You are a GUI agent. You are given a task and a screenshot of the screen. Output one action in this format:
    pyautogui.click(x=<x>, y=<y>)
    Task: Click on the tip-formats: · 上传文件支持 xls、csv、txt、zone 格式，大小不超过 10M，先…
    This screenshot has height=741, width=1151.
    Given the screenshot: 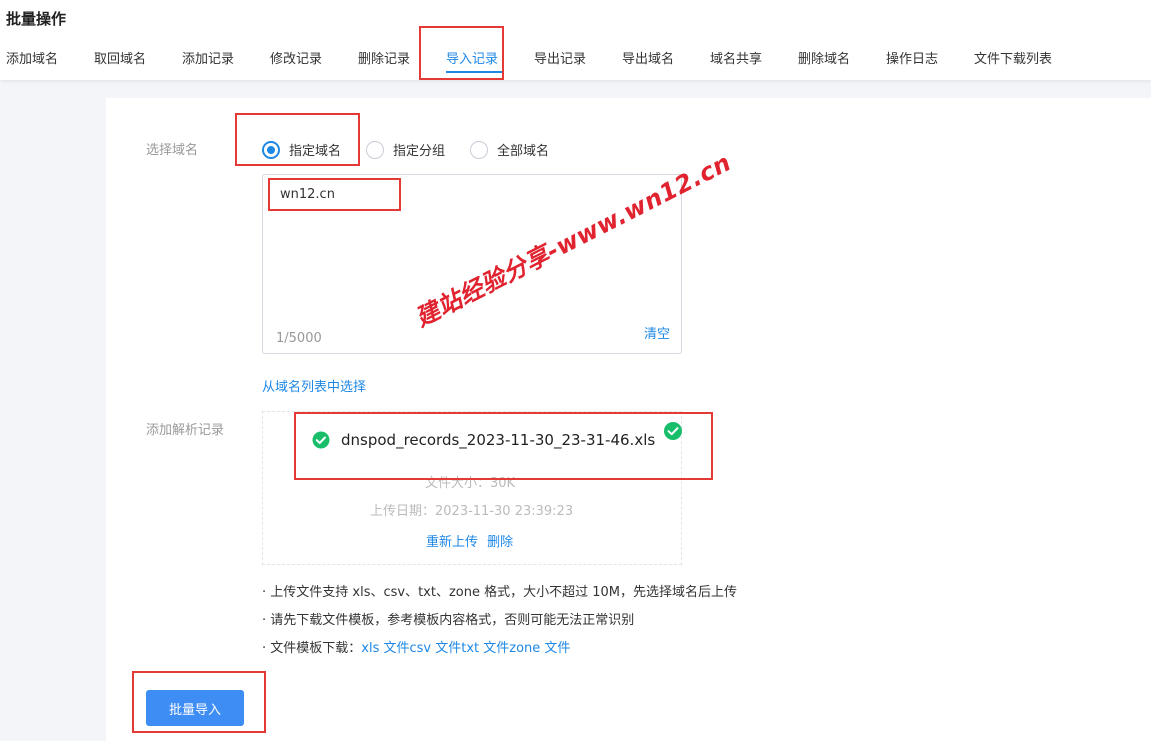 What is the action you would take?
    pyautogui.click(x=500, y=592)
    